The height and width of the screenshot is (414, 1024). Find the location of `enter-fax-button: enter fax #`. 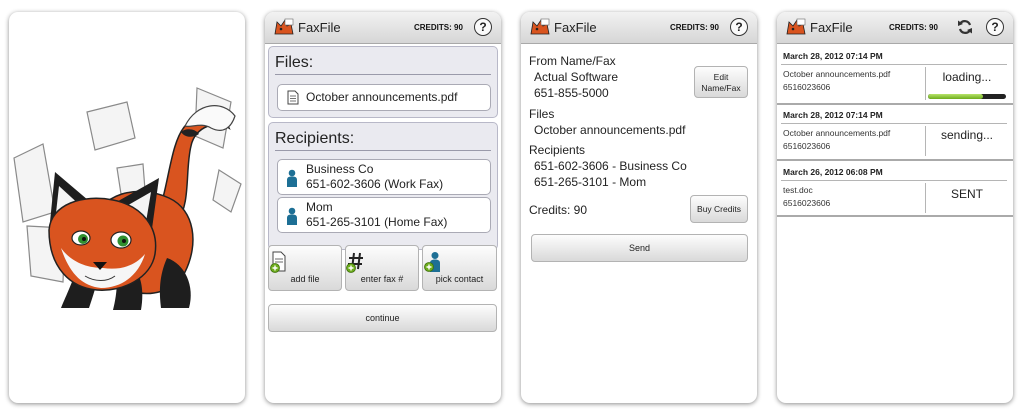

enter-fax-button: enter fax # is located at coordinates (382, 268).